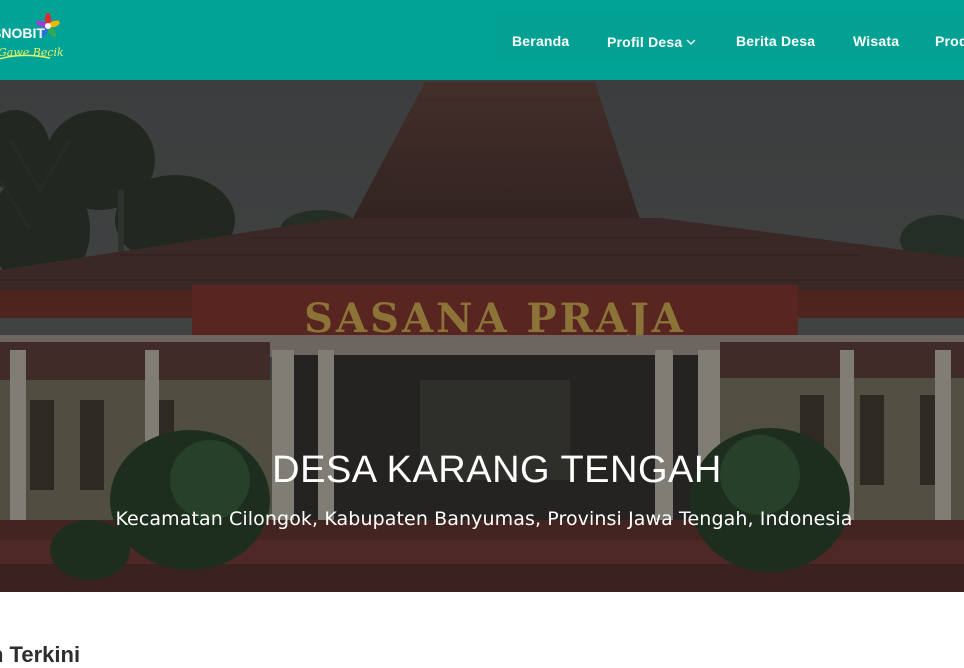 The height and width of the screenshot is (668, 964). I want to click on nav-beranda: Beranda, so click(540, 41).